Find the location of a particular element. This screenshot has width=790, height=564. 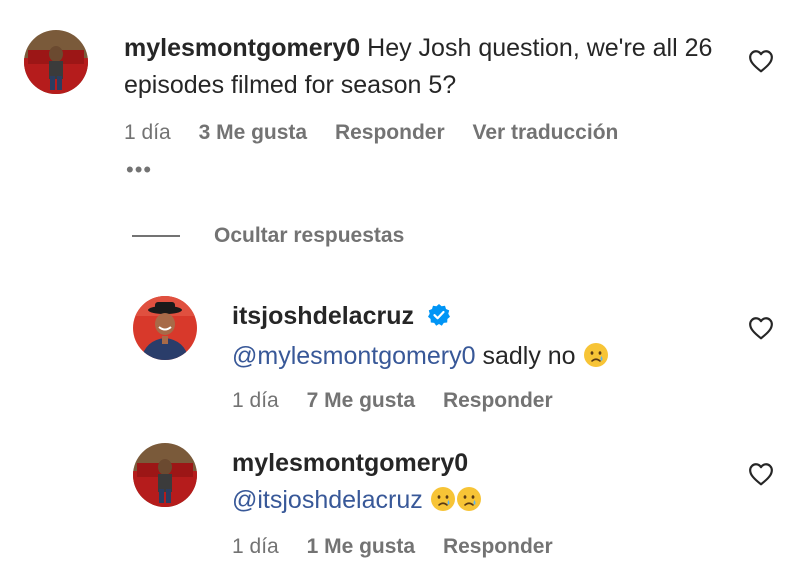

reply-1-time: 1 día is located at coordinates (255, 400).